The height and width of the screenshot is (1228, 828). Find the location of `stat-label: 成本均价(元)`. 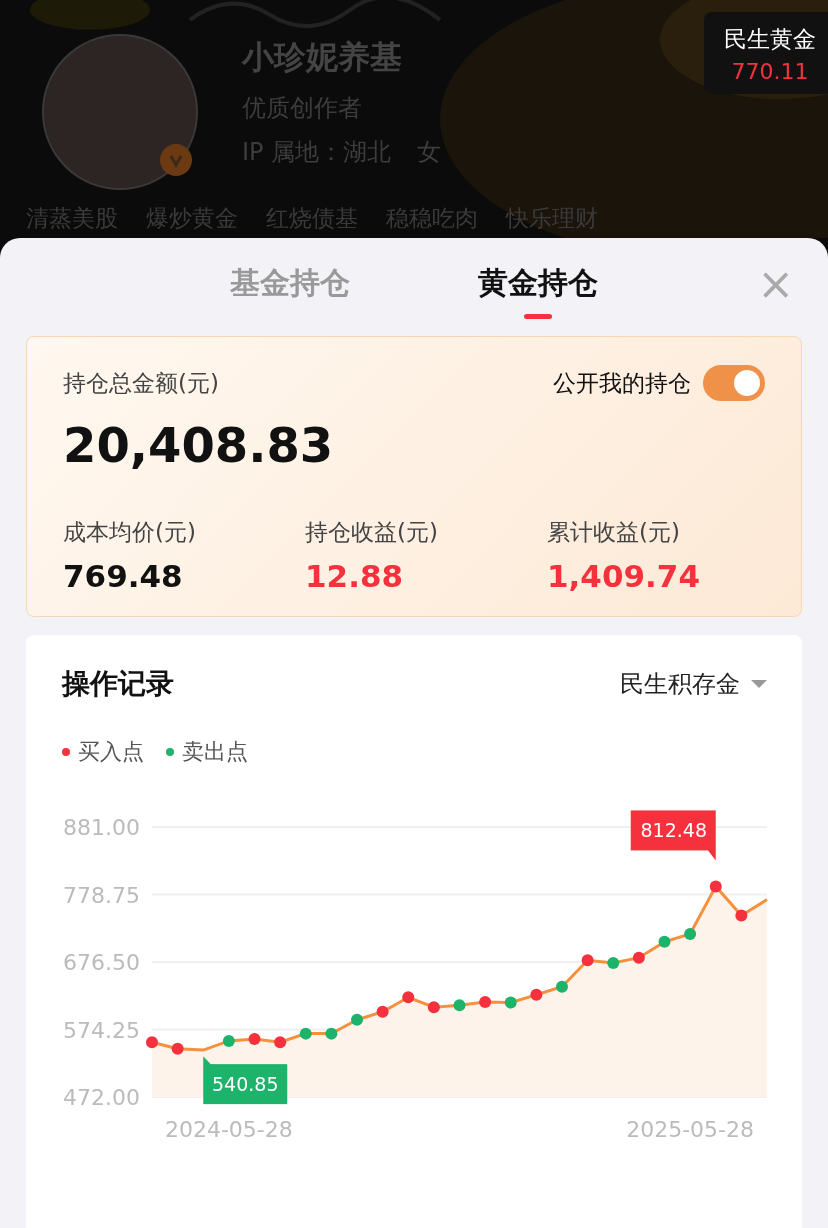

stat-label: 成本均价(元) is located at coordinates (130, 532).